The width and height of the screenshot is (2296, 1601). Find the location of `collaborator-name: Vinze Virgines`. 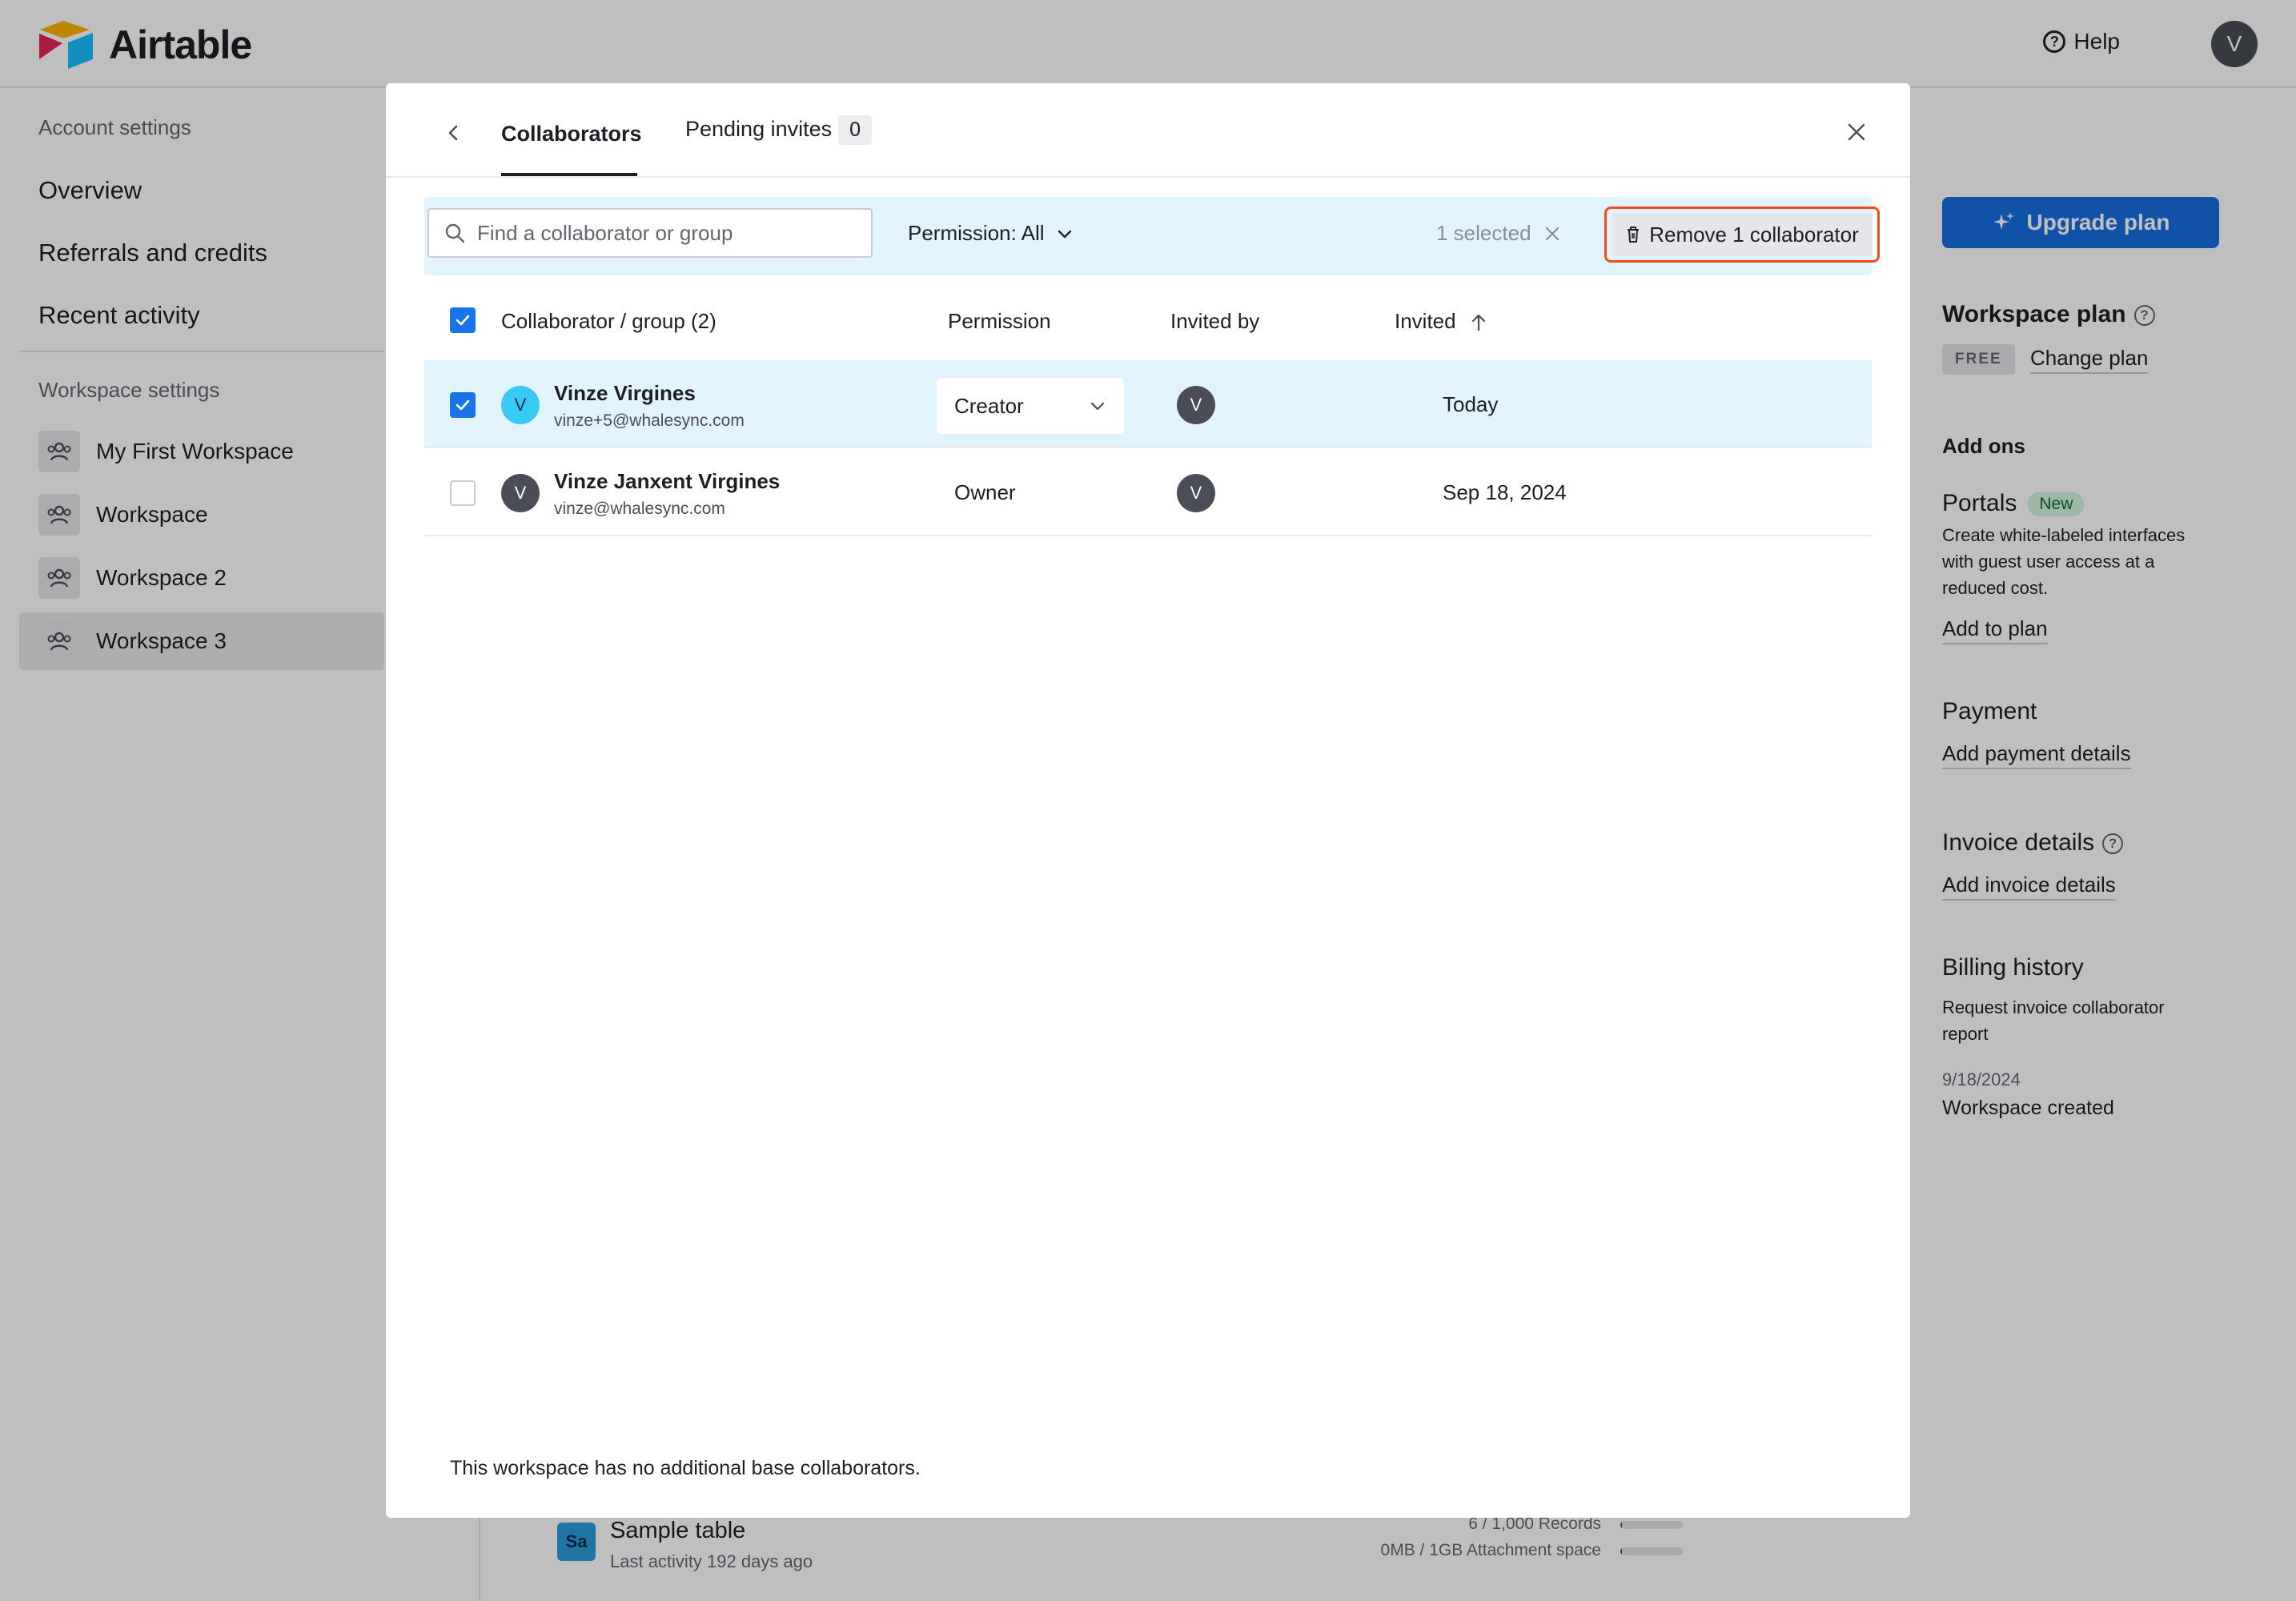

collaborator-name: Vinze Virgines is located at coordinates (625, 393).